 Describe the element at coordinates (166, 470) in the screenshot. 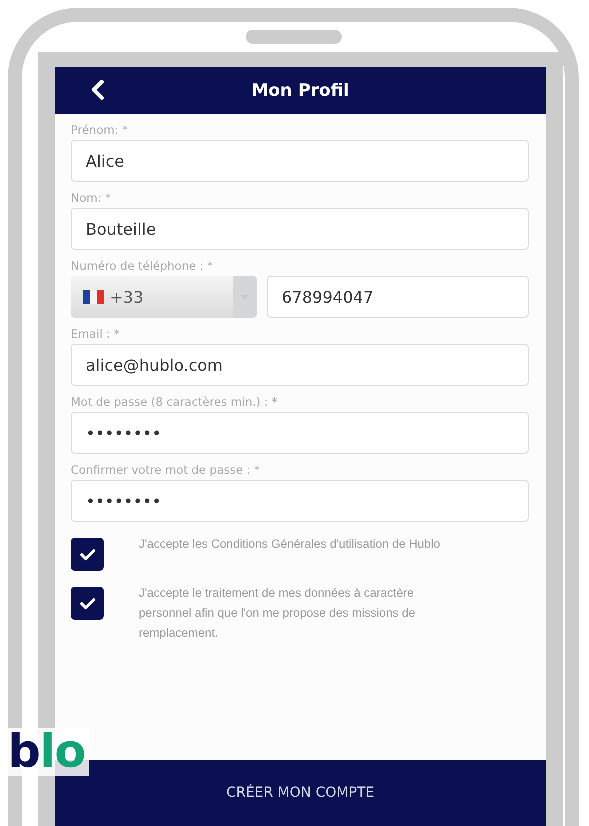

I see `field-label: Confirmer votre mot de passe : *` at that location.